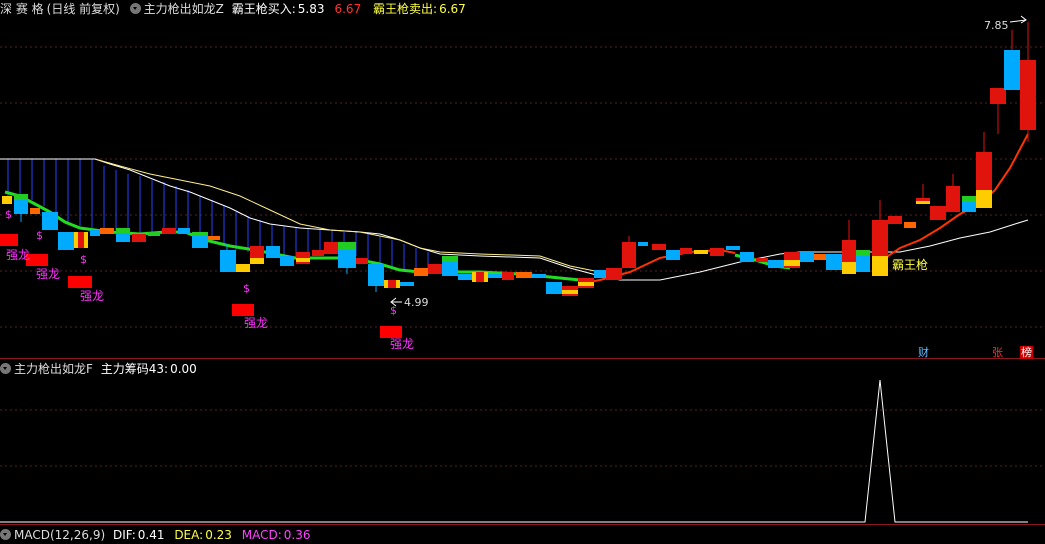 The width and height of the screenshot is (1045, 544). I want to click on dif-value: 0.41, so click(151, 535).